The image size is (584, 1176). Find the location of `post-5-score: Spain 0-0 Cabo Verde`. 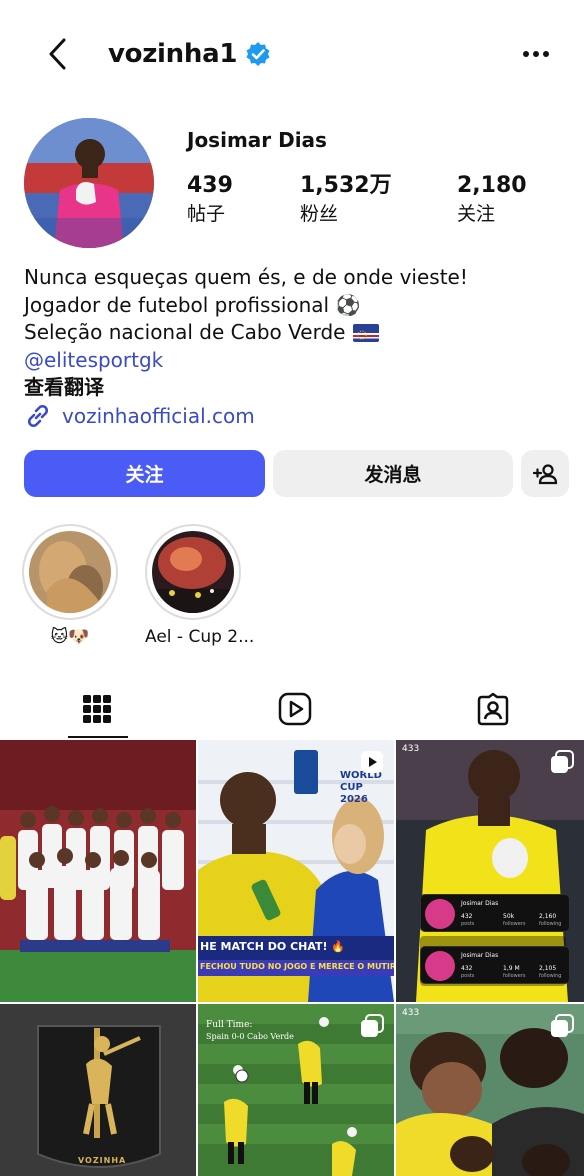

post-5-score: Spain 0-0 Cabo Verde is located at coordinates (250, 1036).